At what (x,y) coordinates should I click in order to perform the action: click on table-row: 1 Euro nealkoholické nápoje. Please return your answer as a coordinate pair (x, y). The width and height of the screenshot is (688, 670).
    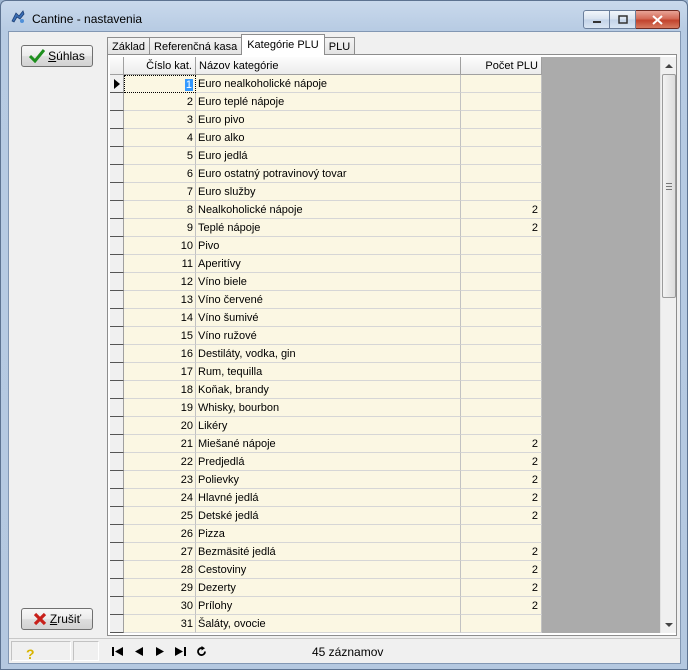
    Looking at the image, I should click on (326, 84).